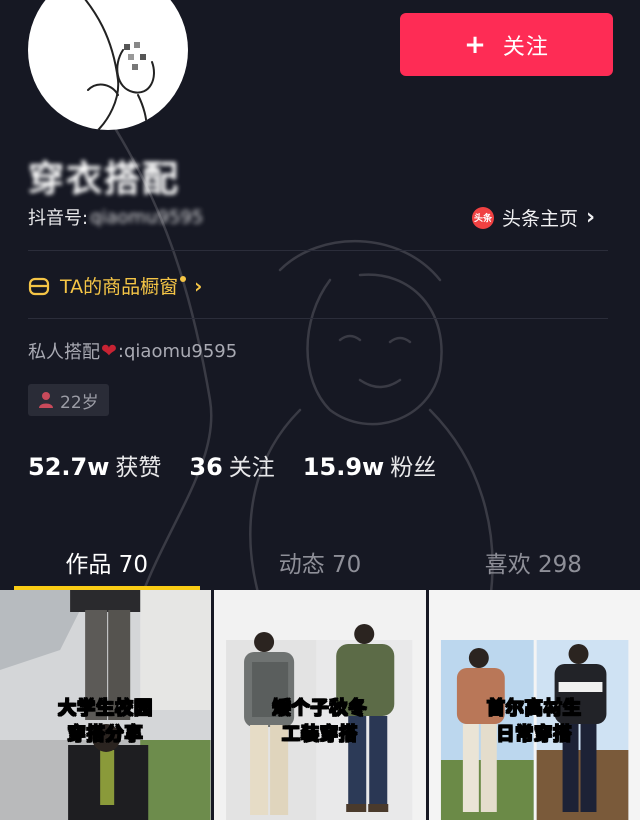  What do you see at coordinates (525, 47) in the screenshot?
I see `follow-button-label: 关注` at bounding box center [525, 47].